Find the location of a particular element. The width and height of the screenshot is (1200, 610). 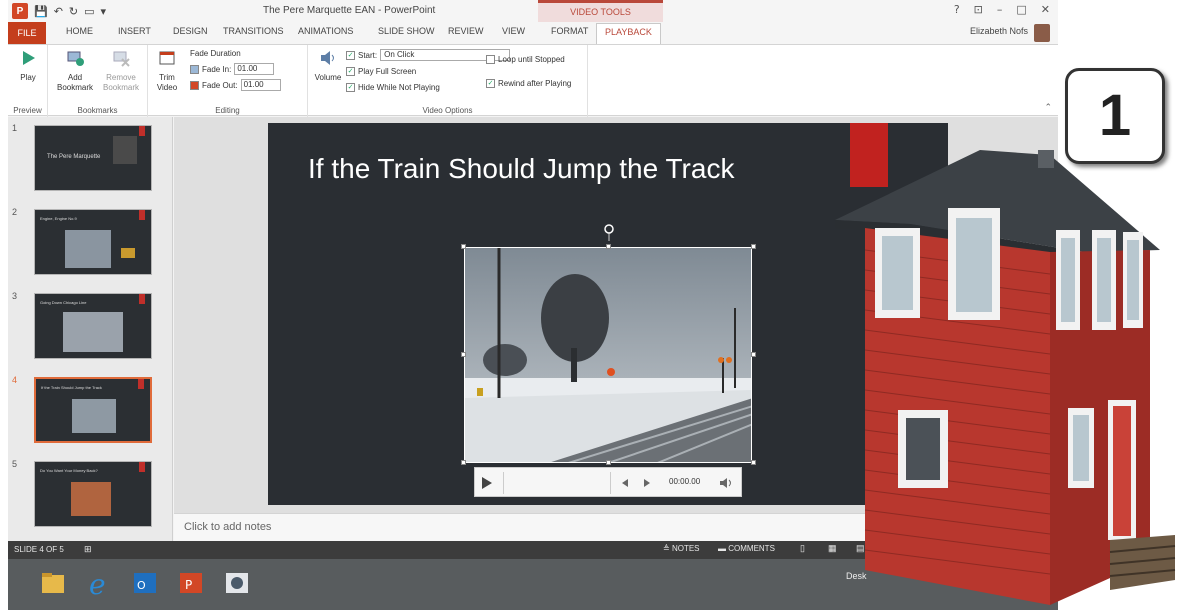

play-button: Play is located at coordinates (28, 66).